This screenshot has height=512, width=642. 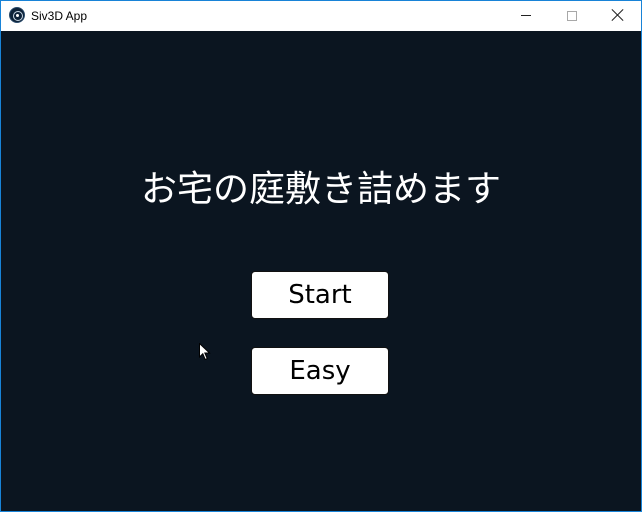 I want to click on close-button, so click(x=618, y=16).